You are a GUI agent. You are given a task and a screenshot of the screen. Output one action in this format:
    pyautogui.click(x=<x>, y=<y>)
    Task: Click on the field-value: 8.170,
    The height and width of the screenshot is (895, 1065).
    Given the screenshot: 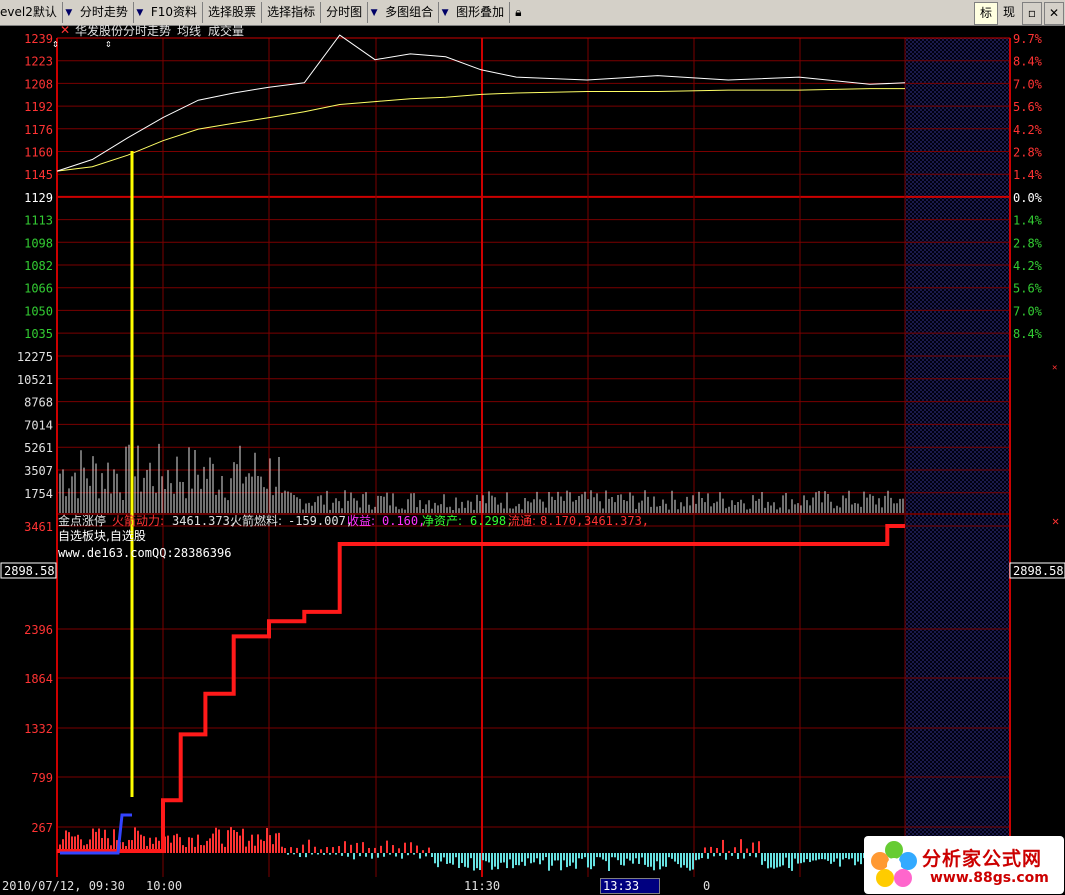 What is the action you would take?
    pyautogui.click(x=561, y=521)
    